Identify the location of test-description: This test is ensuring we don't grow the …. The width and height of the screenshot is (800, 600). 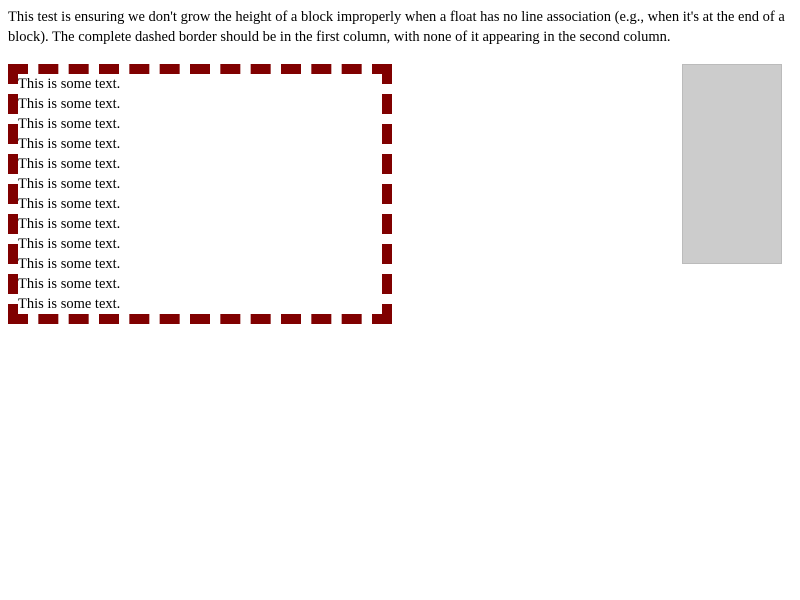
(396, 27).